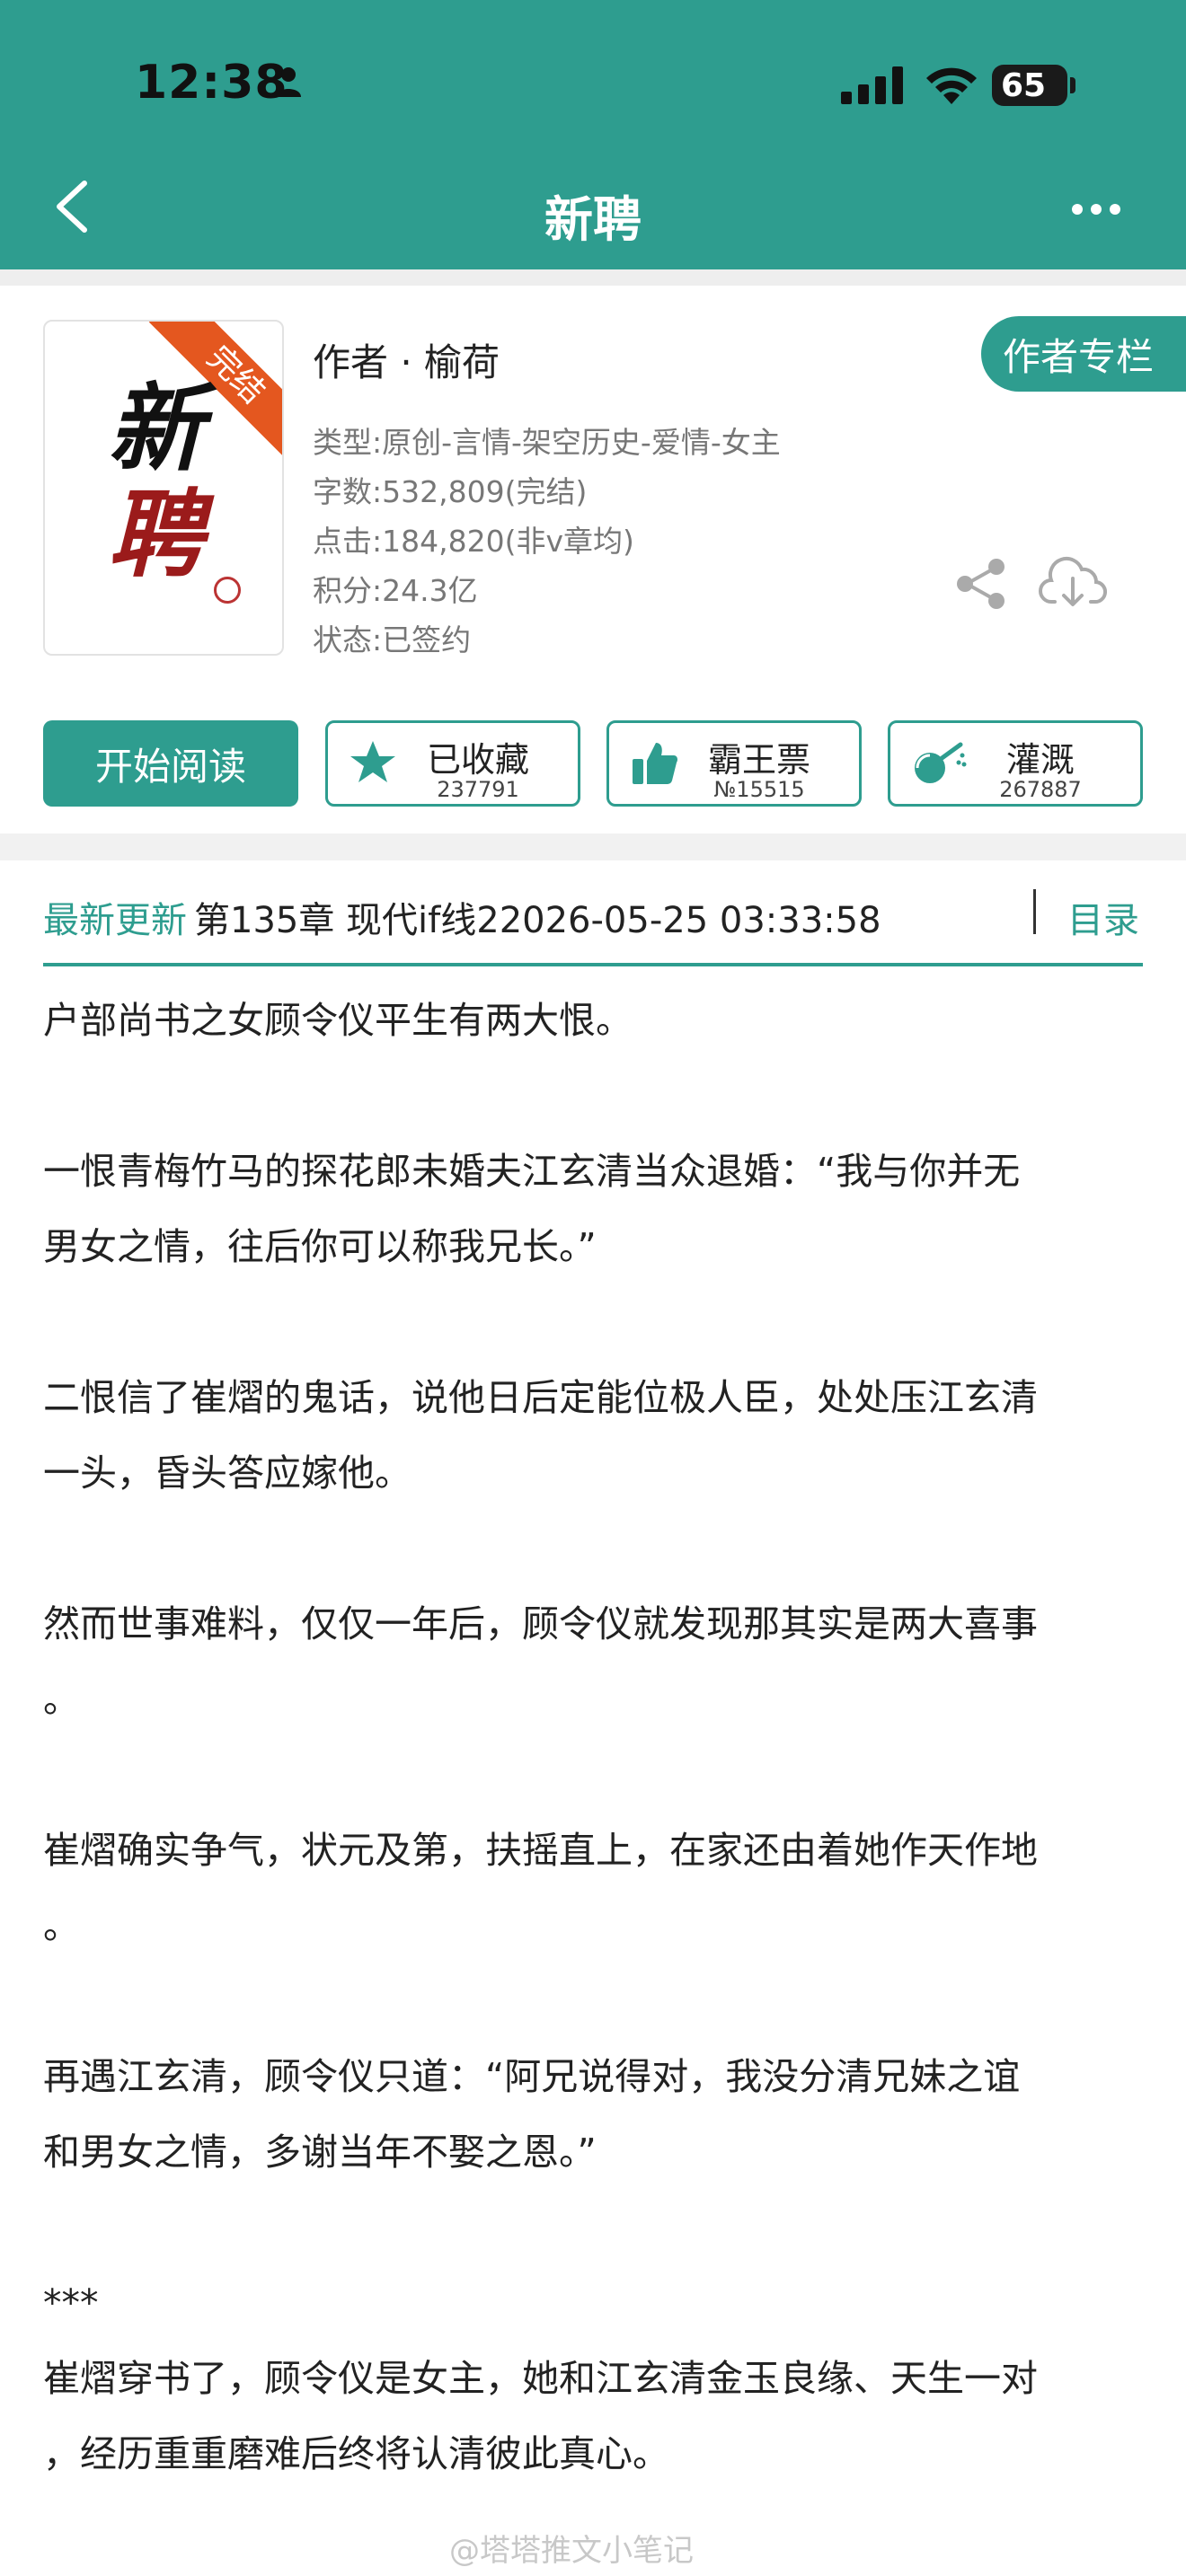 The width and height of the screenshot is (1186, 2576). I want to click on synopsis-line: 一头，昏头答应嫁他。, so click(227, 1473).